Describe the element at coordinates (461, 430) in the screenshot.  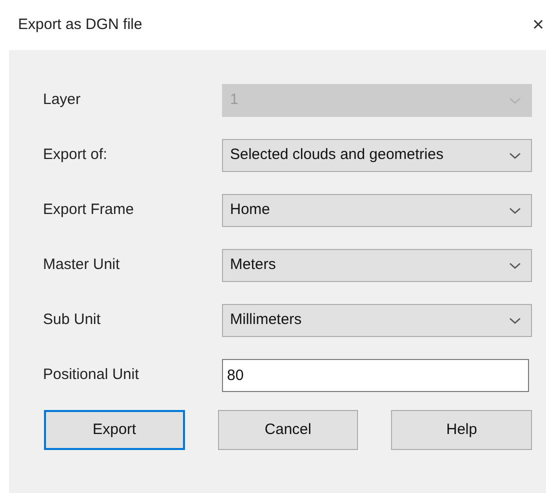
I see `dialog-button: Help` at that location.